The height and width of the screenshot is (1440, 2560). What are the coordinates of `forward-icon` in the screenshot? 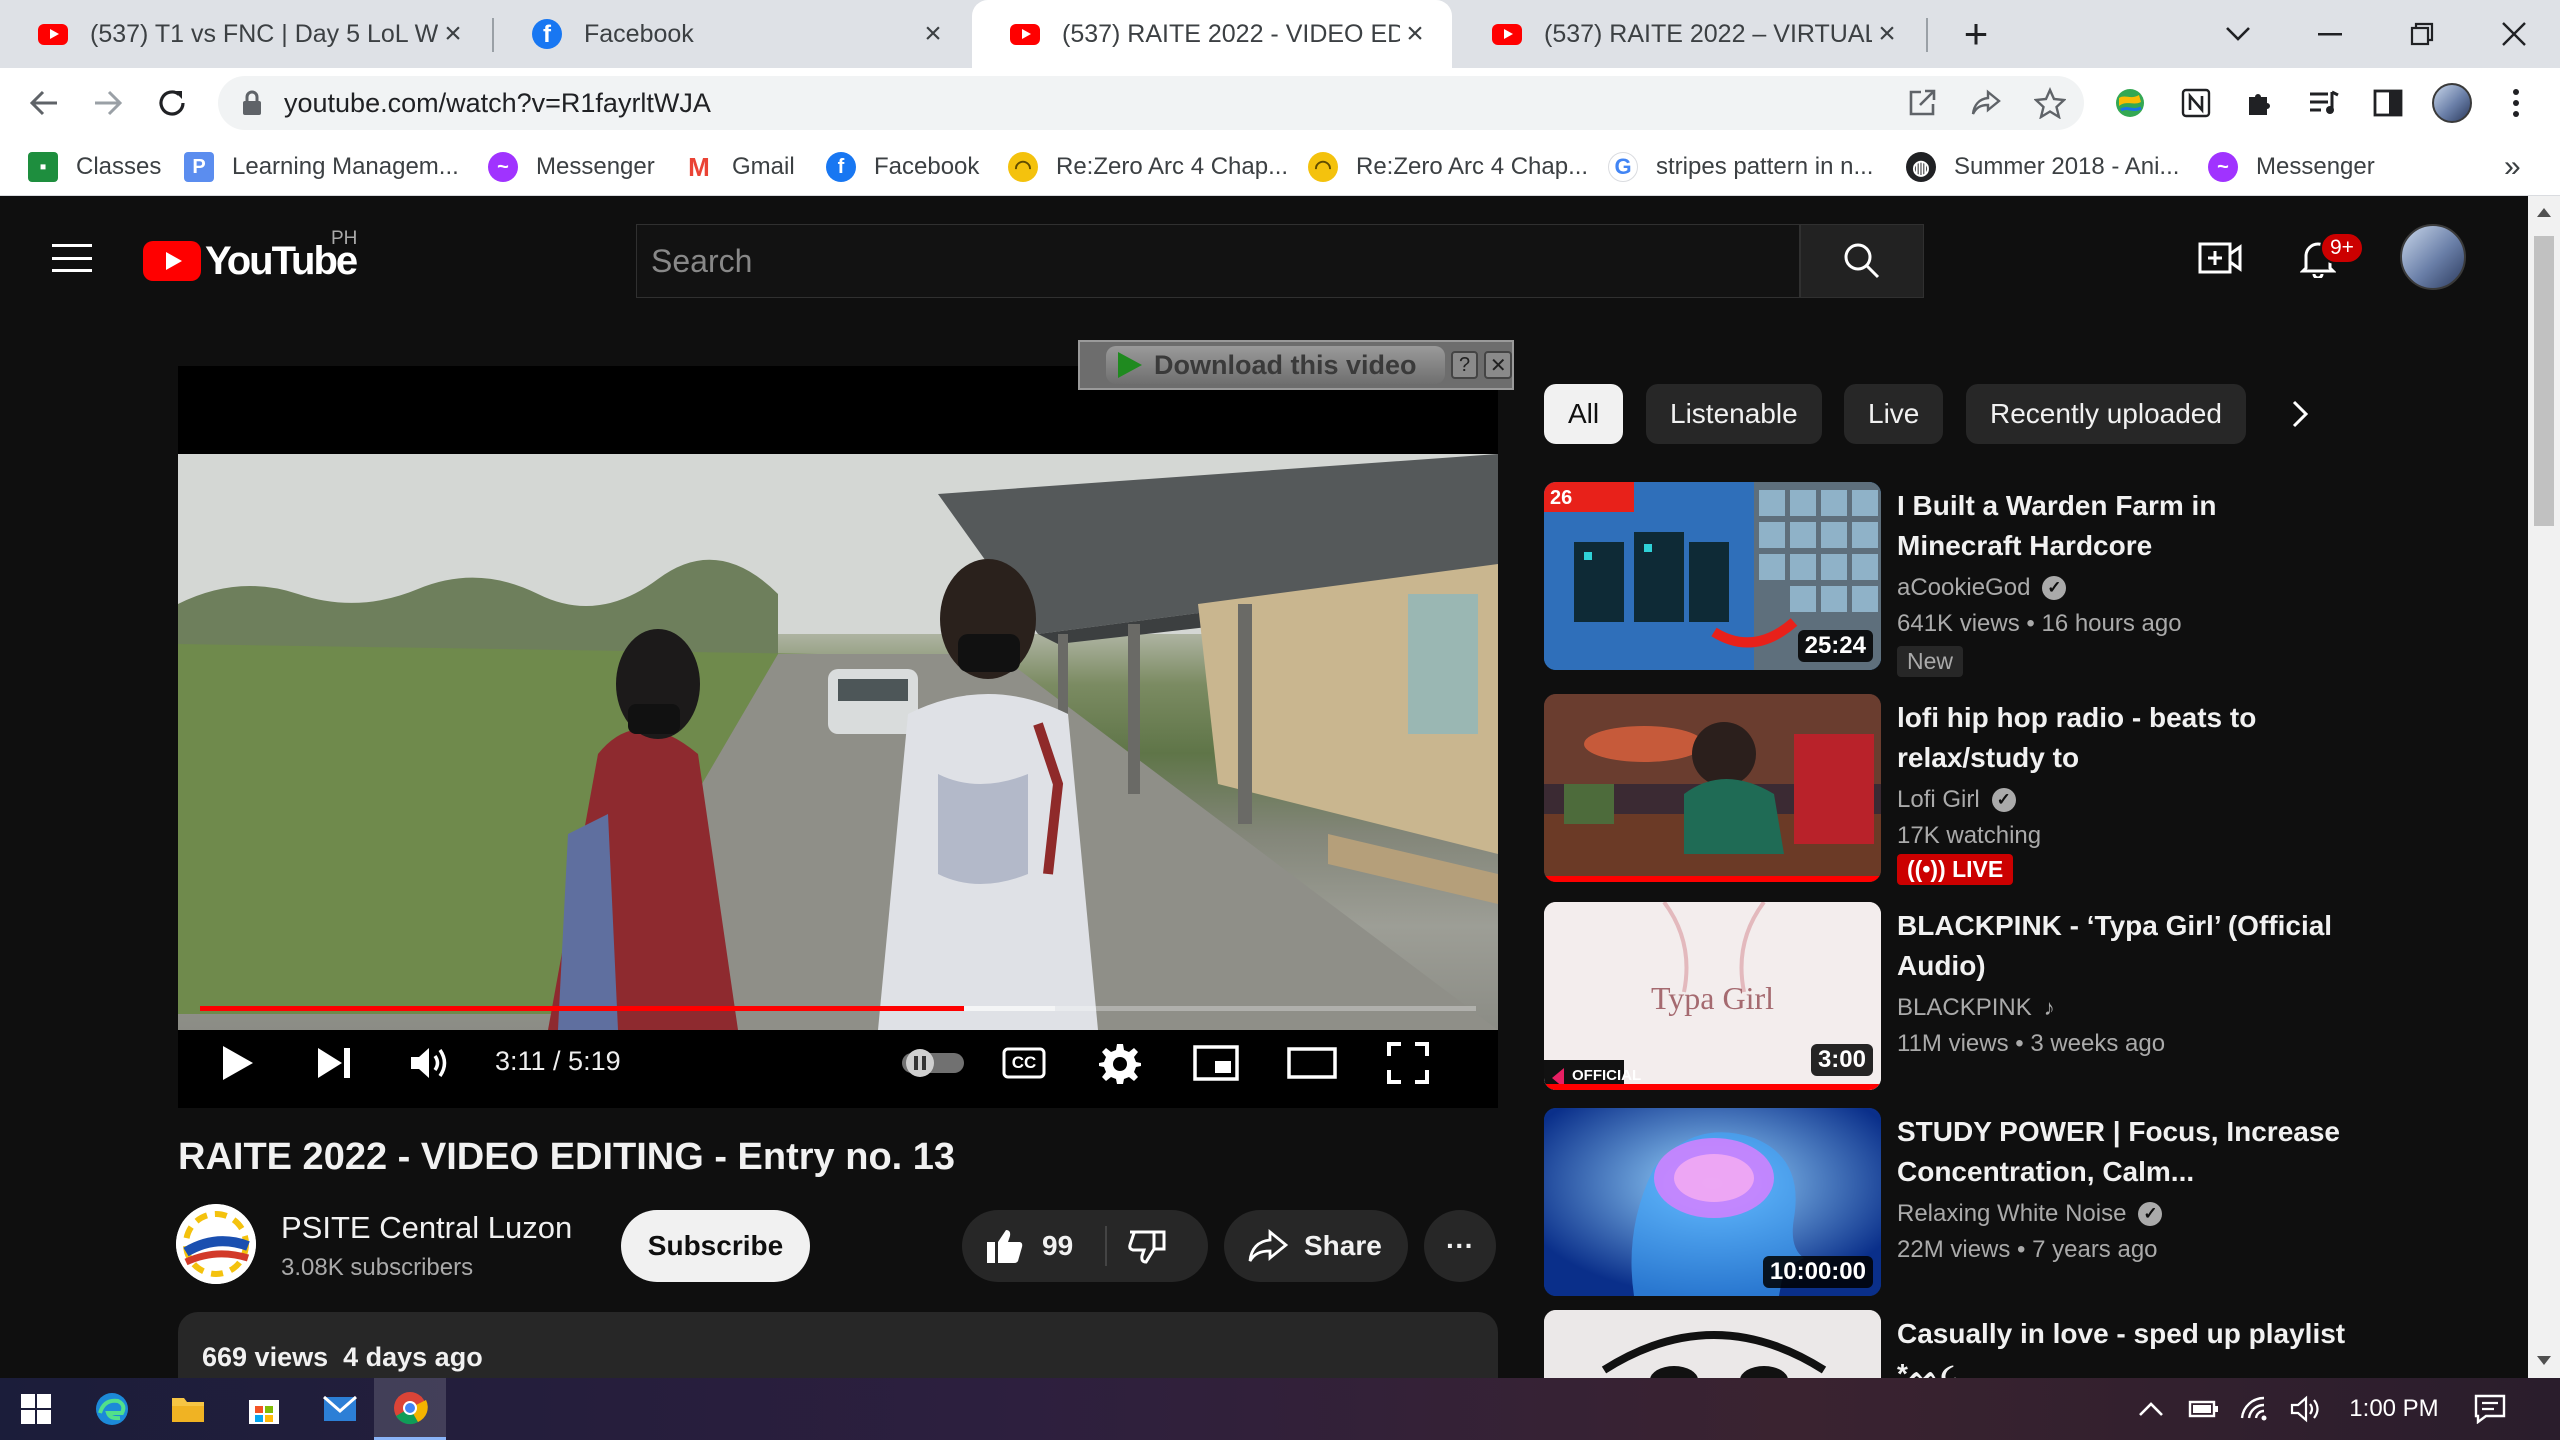 It's located at (108, 103).